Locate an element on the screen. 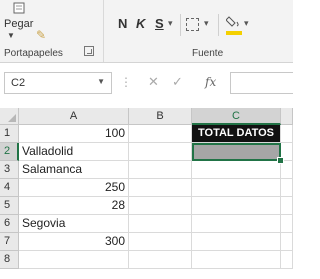  enter-icon: ✓ is located at coordinates (177, 82).